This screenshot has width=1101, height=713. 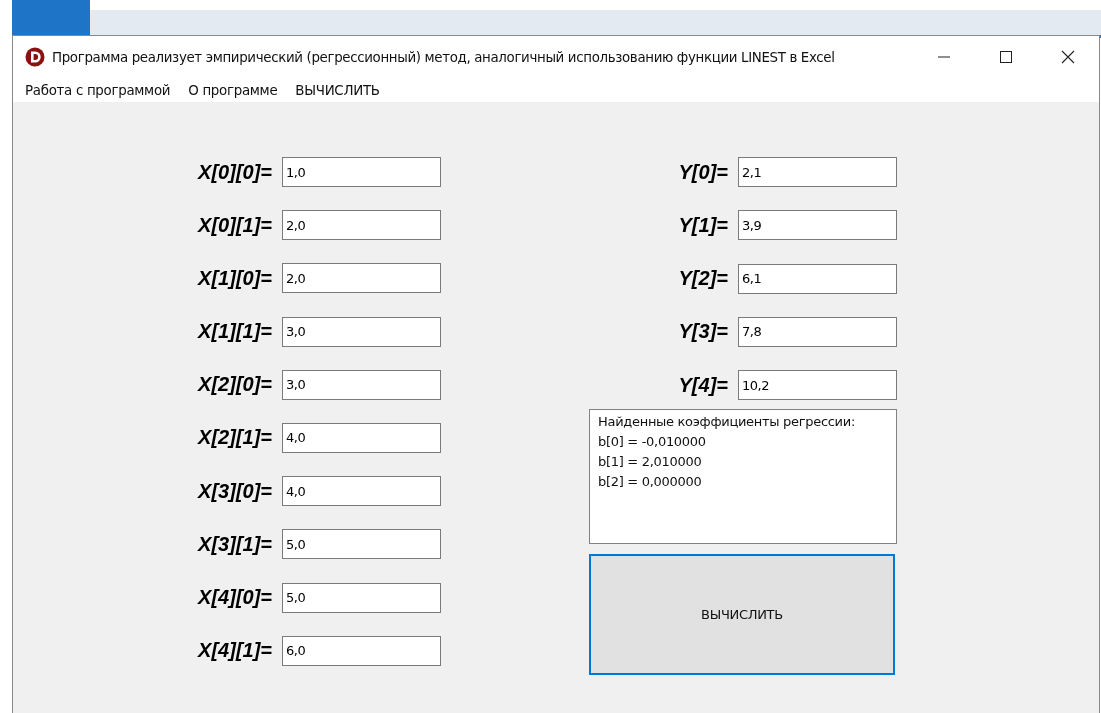 I want to click on window-title: Программа реализует эмпирический (регрессионный) метод, аналогичный использованию функции LINEST в Excel, so click(x=443, y=57).